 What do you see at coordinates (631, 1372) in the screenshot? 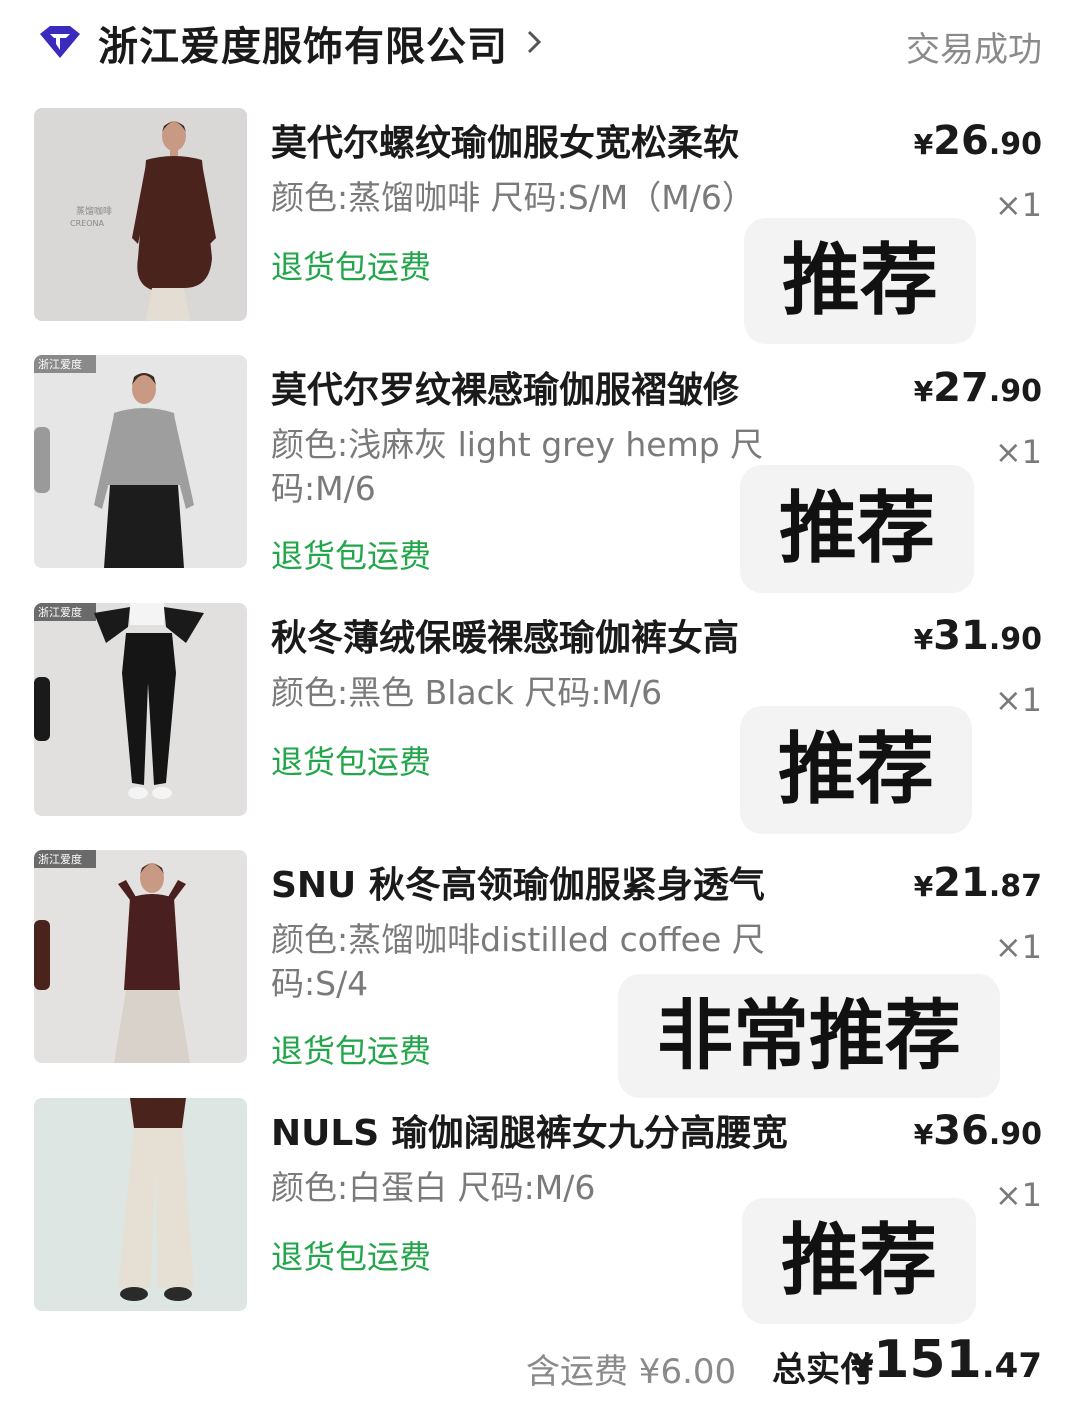
I see `shipping-fee: 含运费 ¥6.00` at bounding box center [631, 1372].